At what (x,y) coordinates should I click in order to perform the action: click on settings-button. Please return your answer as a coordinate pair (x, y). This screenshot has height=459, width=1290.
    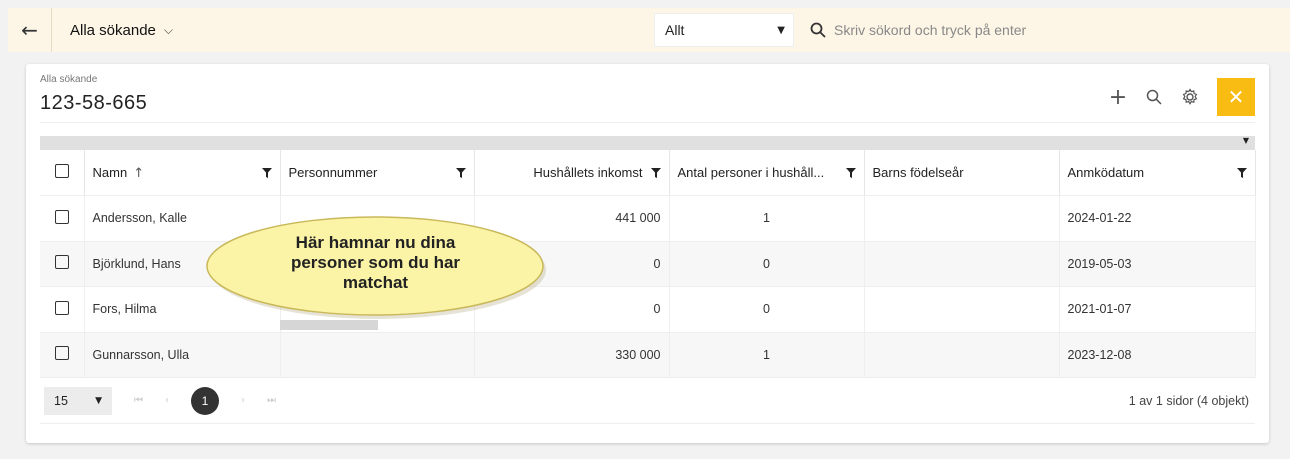
    Looking at the image, I should click on (1190, 97).